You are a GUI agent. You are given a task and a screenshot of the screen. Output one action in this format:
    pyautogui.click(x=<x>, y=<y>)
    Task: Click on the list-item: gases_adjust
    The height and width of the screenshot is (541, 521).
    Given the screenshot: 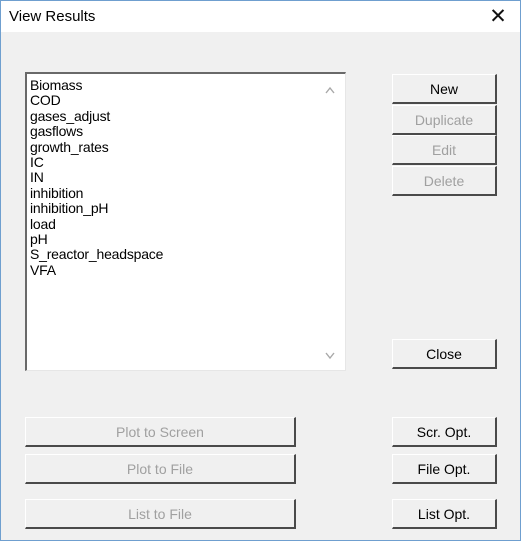 What is the action you would take?
    pyautogui.click(x=96, y=116)
    